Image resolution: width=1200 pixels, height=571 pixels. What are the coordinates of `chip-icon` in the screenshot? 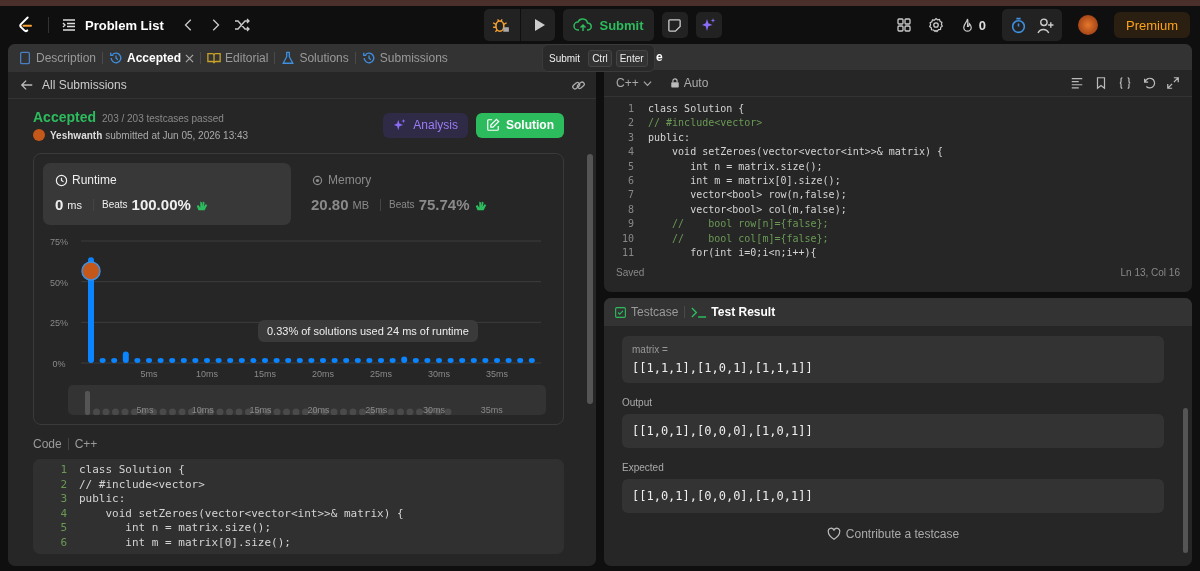 It's located at (317, 180).